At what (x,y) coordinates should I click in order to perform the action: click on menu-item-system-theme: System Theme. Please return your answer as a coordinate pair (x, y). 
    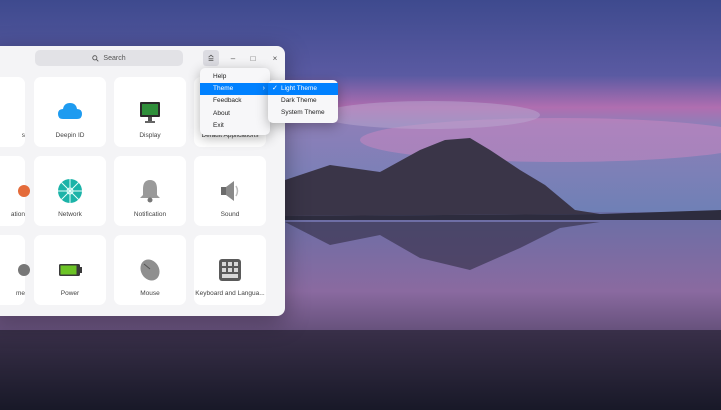
    Looking at the image, I should click on (303, 113).